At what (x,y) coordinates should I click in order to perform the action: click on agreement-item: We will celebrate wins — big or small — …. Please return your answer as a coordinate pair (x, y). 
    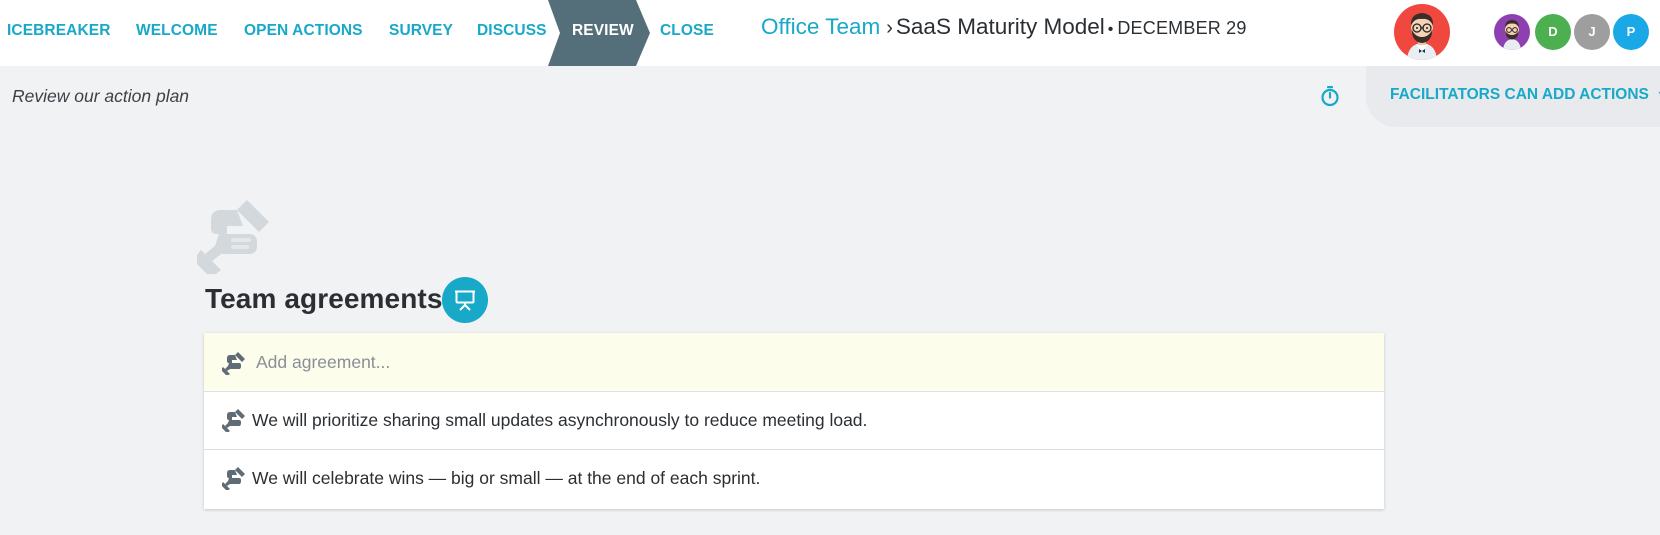
    Looking at the image, I should click on (794, 479).